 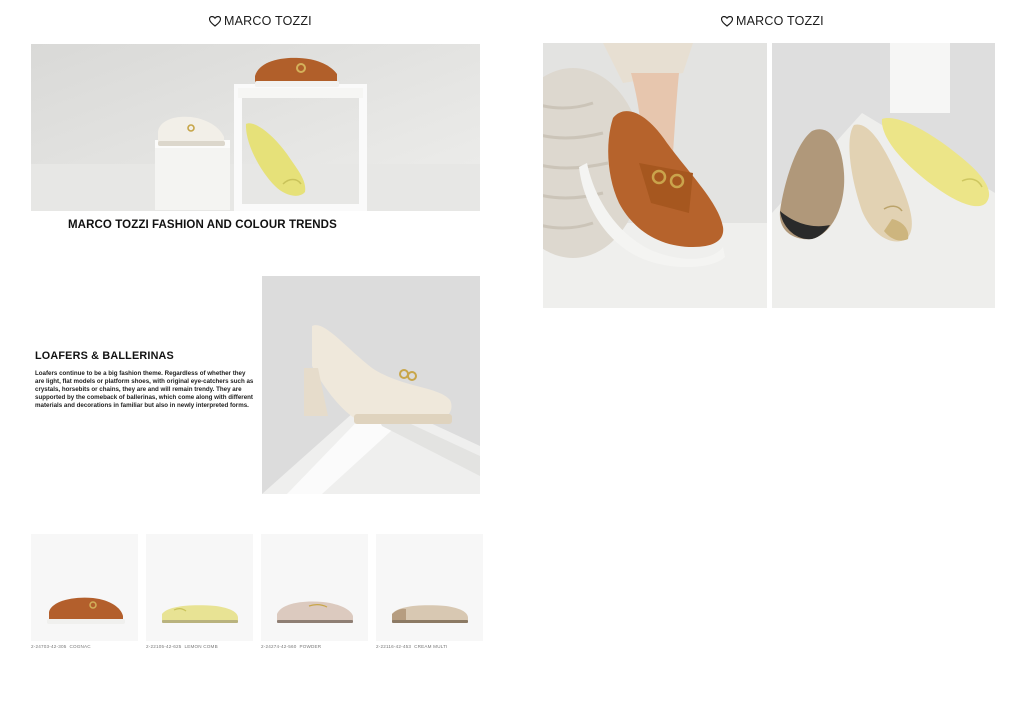 What do you see at coordinates (371, 385) in the screenshot?
I see `feature-loafer-photo` at bounding box center [371, 385].